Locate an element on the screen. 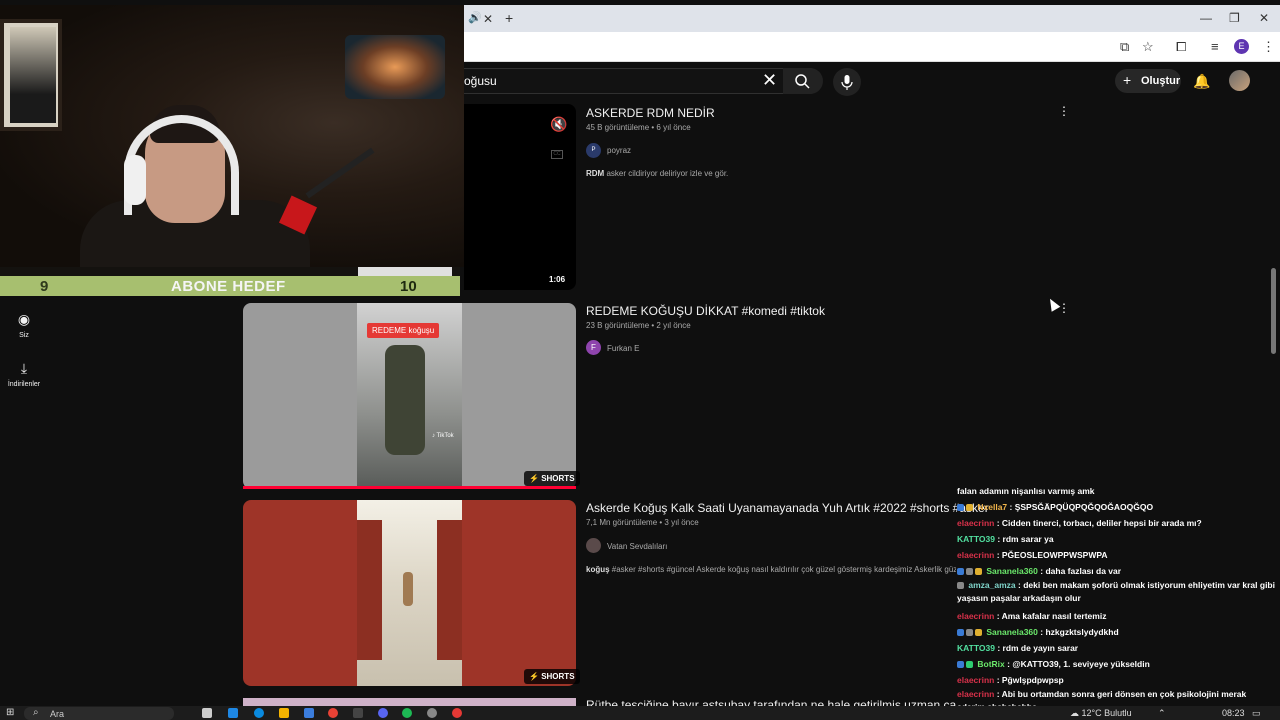  chat-message: elaecrinn : Pğwlşpdpwpsp is located at coordinates (1010, 680).